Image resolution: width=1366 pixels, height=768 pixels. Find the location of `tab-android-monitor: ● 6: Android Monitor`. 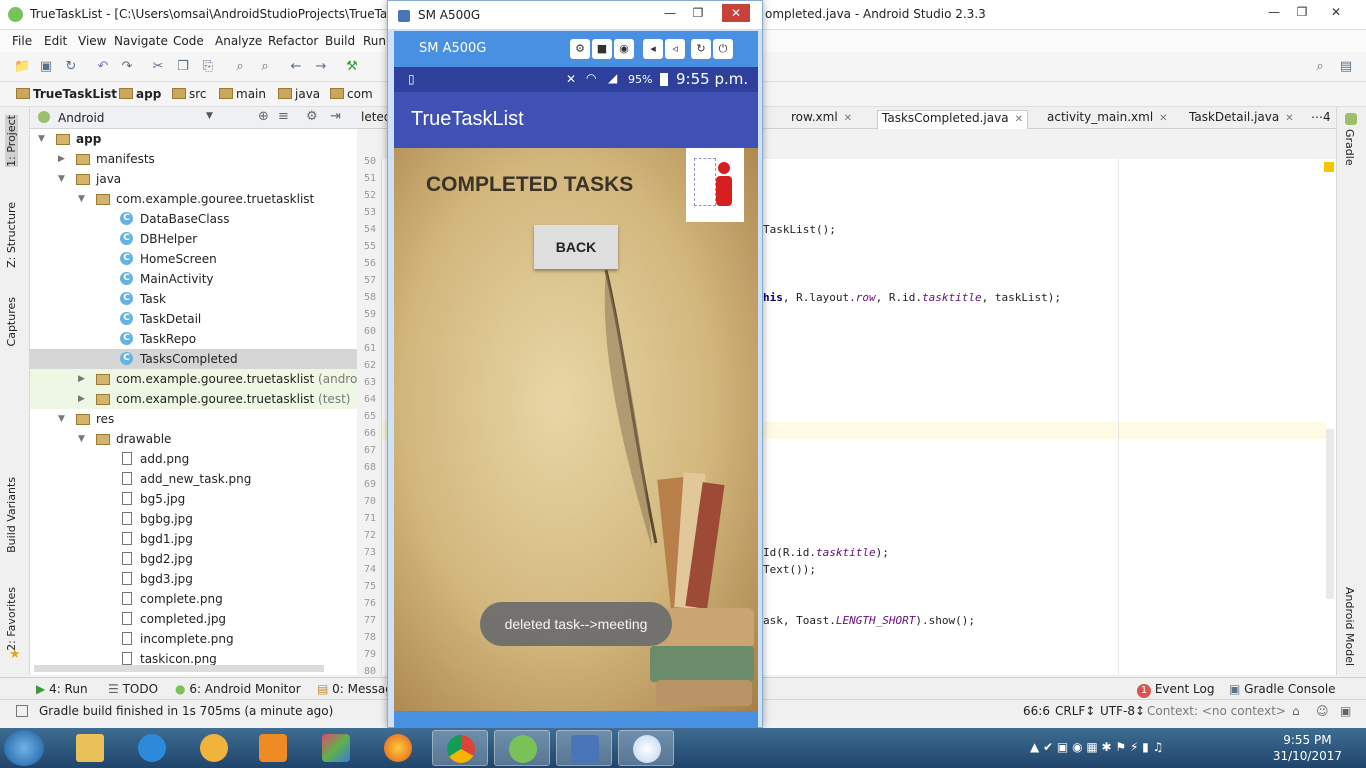

tab-android-monitor: ● 6: Android Monitor is located at coordinates (238, 689).